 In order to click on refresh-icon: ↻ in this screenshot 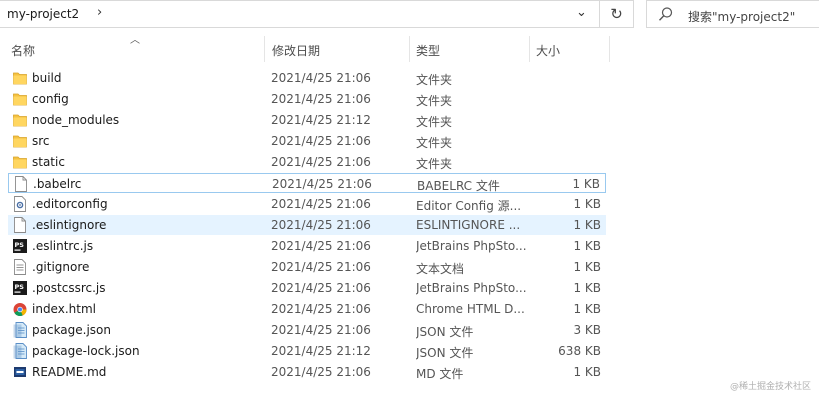, I will do `click(616, 14)`.